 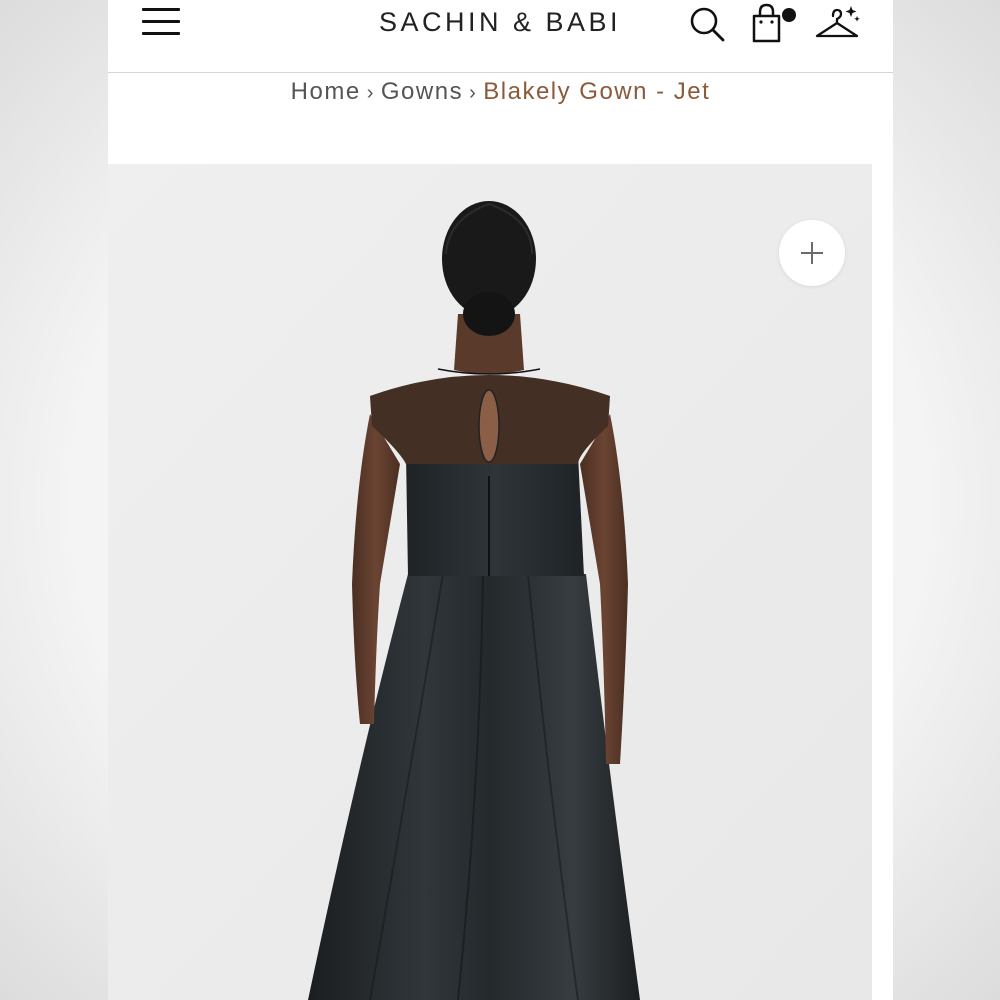 I want to click on menu-button, so click(x=161, y=22).